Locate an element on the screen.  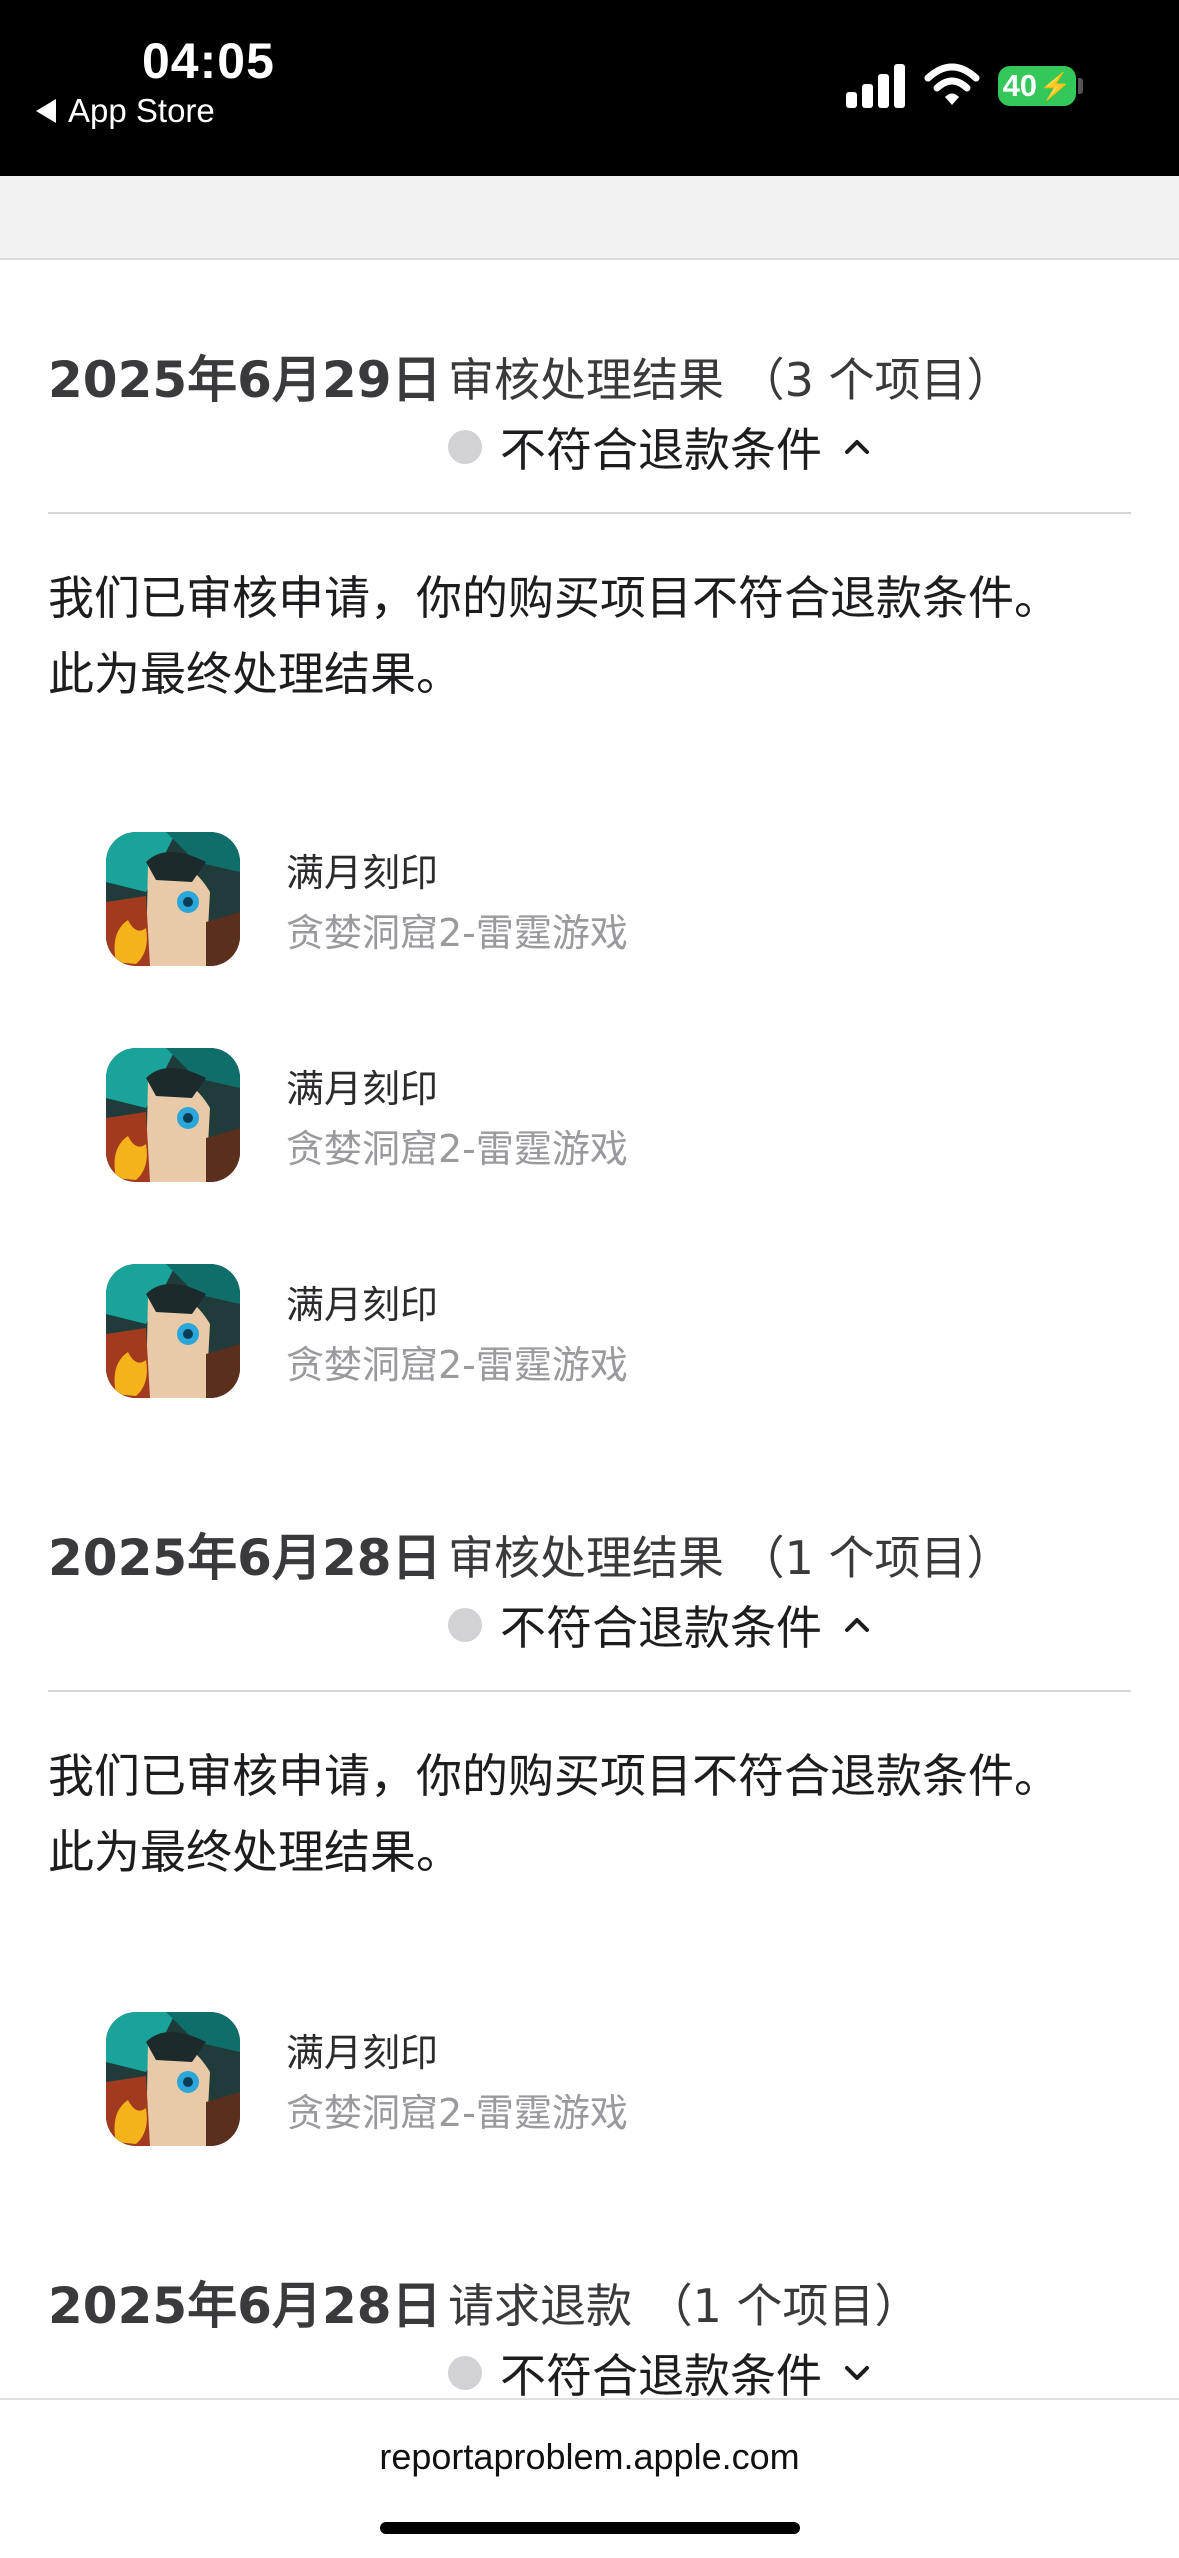
back-arrow-icon is located at coordinates (46, 111).